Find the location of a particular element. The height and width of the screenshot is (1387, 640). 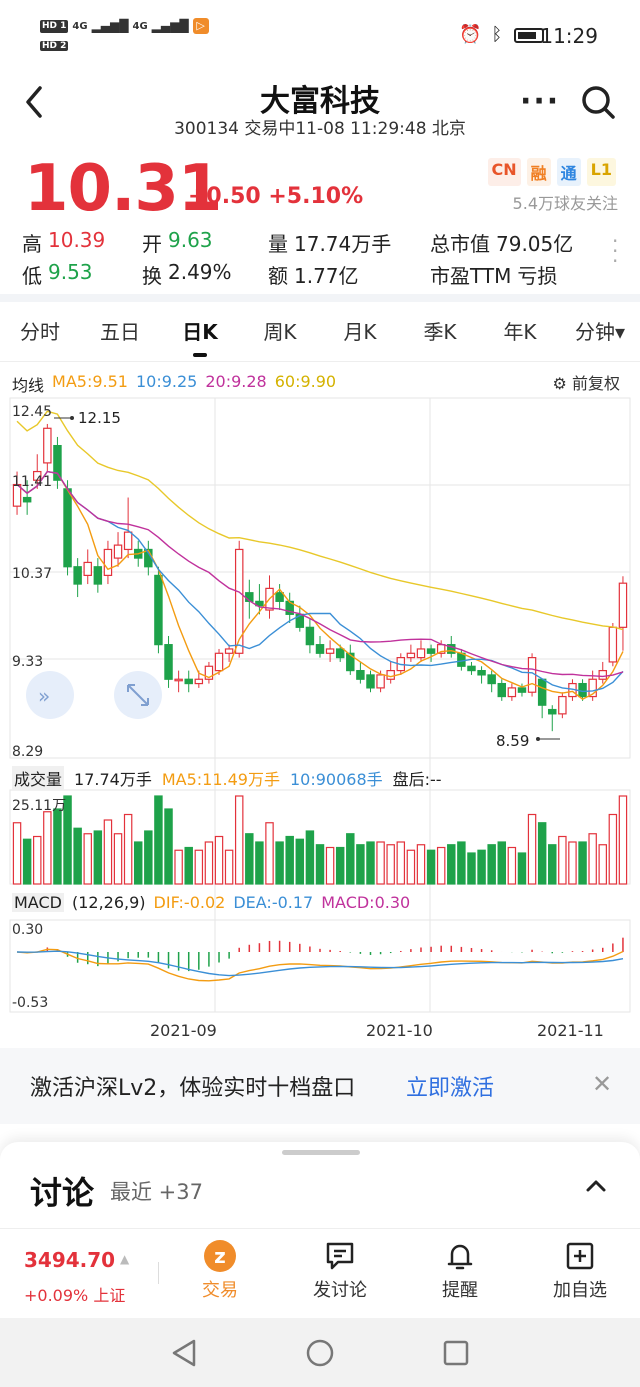

low-label: 低 is located at coordinates (32, 275).